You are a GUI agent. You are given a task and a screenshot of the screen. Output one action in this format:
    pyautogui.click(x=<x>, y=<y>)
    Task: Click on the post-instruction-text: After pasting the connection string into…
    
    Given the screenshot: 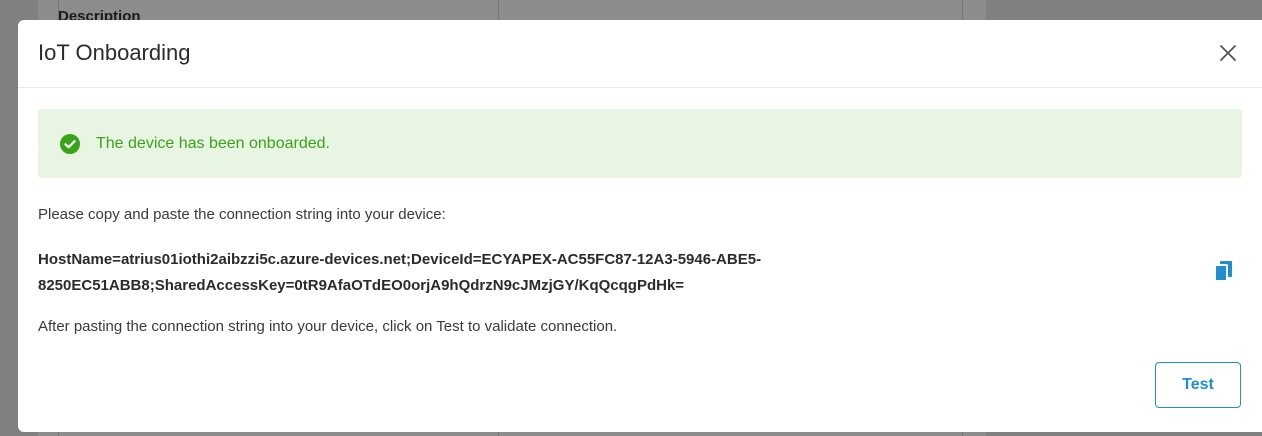 What is the action you would take?
    pyautogui.click(x=328, y=326)
    